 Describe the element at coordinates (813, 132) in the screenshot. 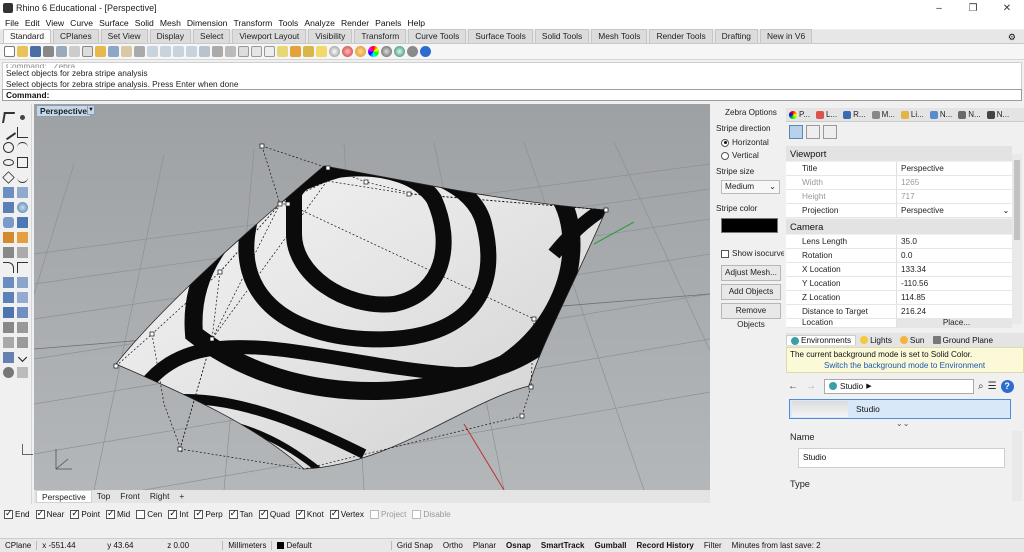

I see `viewport-frame-icon` at that location.